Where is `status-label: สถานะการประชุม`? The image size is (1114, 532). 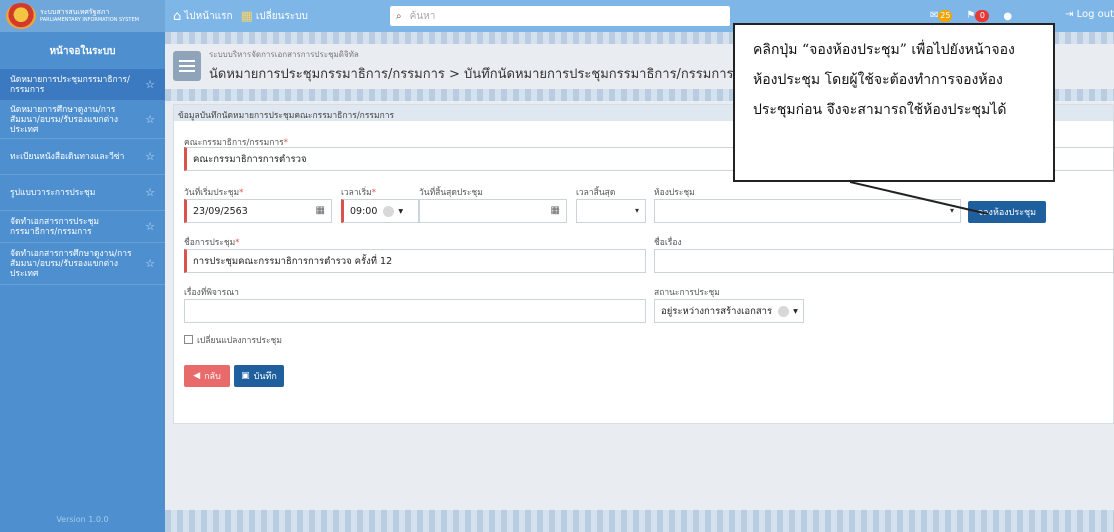
status-label: สถานะการประชุม is located at coordinates (687, 293).